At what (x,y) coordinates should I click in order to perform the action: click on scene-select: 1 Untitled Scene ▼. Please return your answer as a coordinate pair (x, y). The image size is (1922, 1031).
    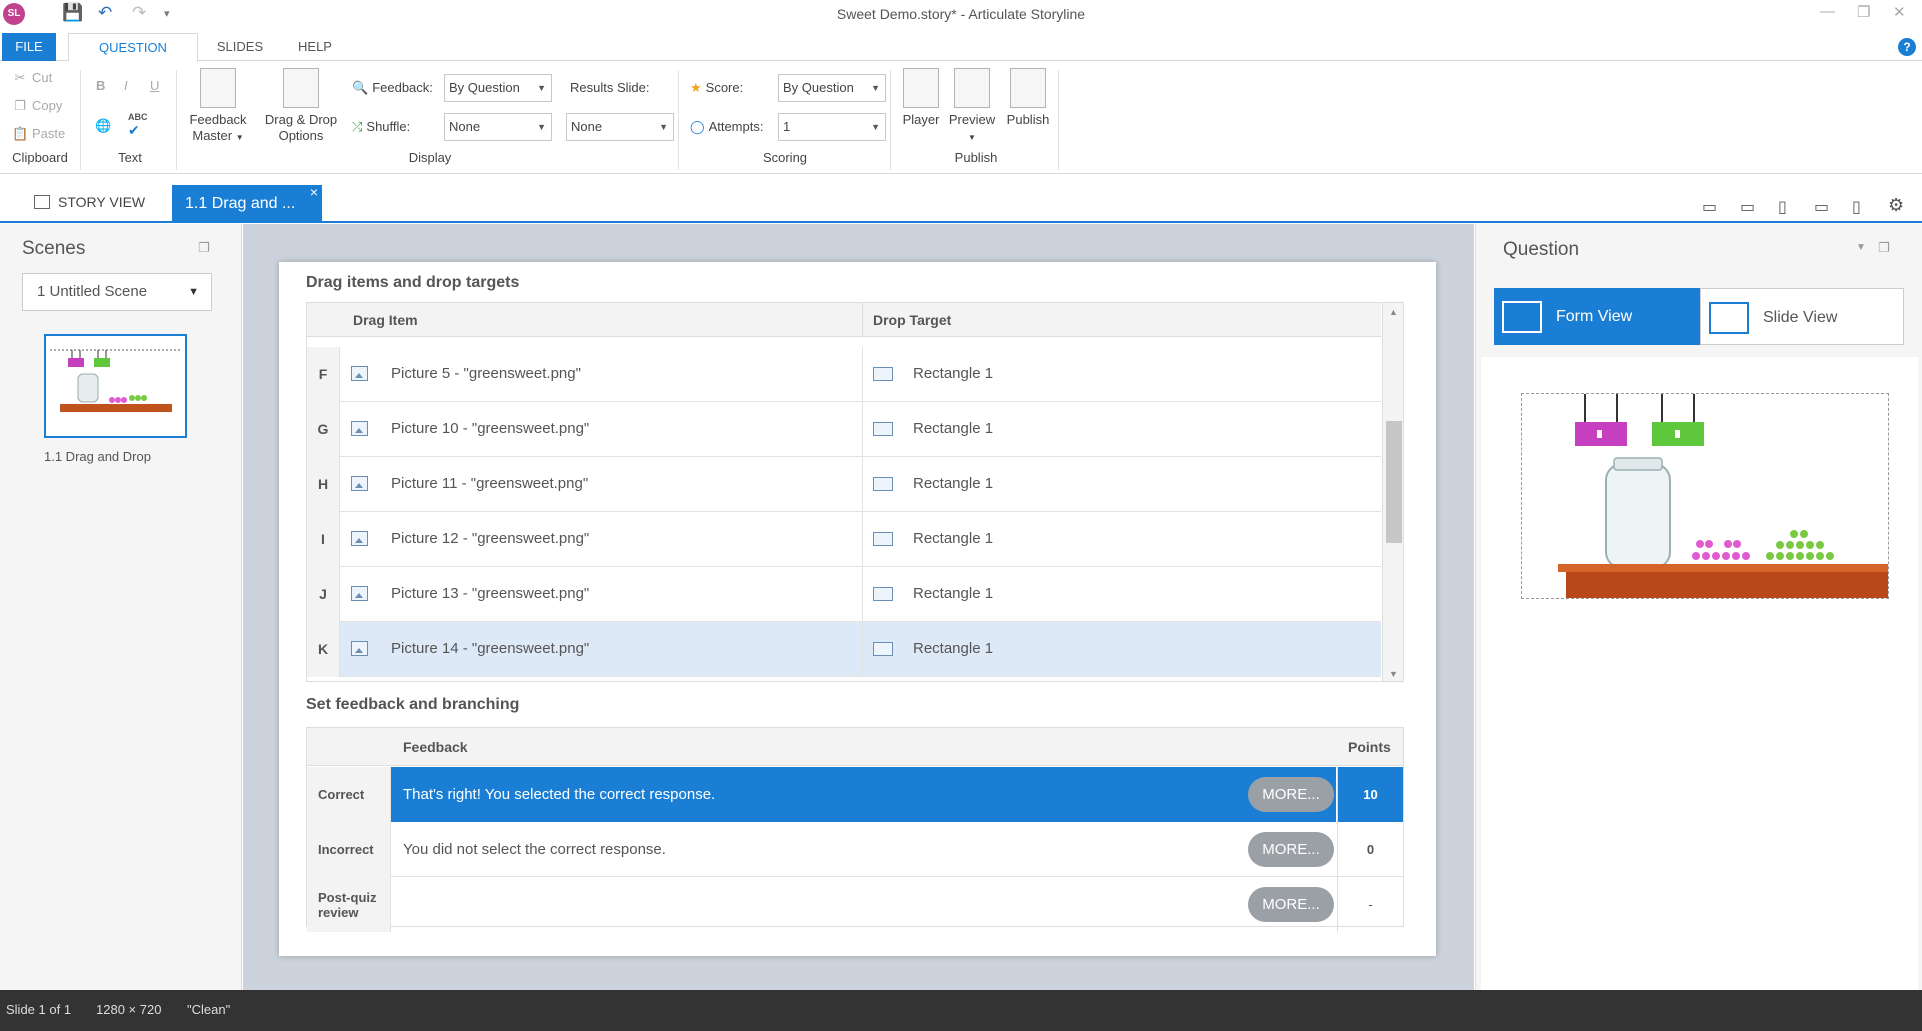
    Looking at the image, I should click on (117, 292).